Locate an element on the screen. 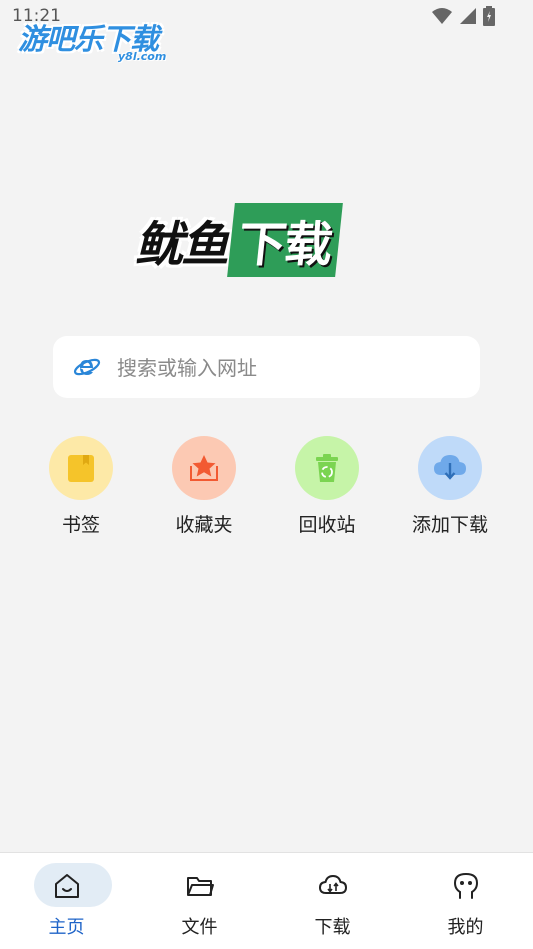  wifi-icon is located at coordinates (442, 16).